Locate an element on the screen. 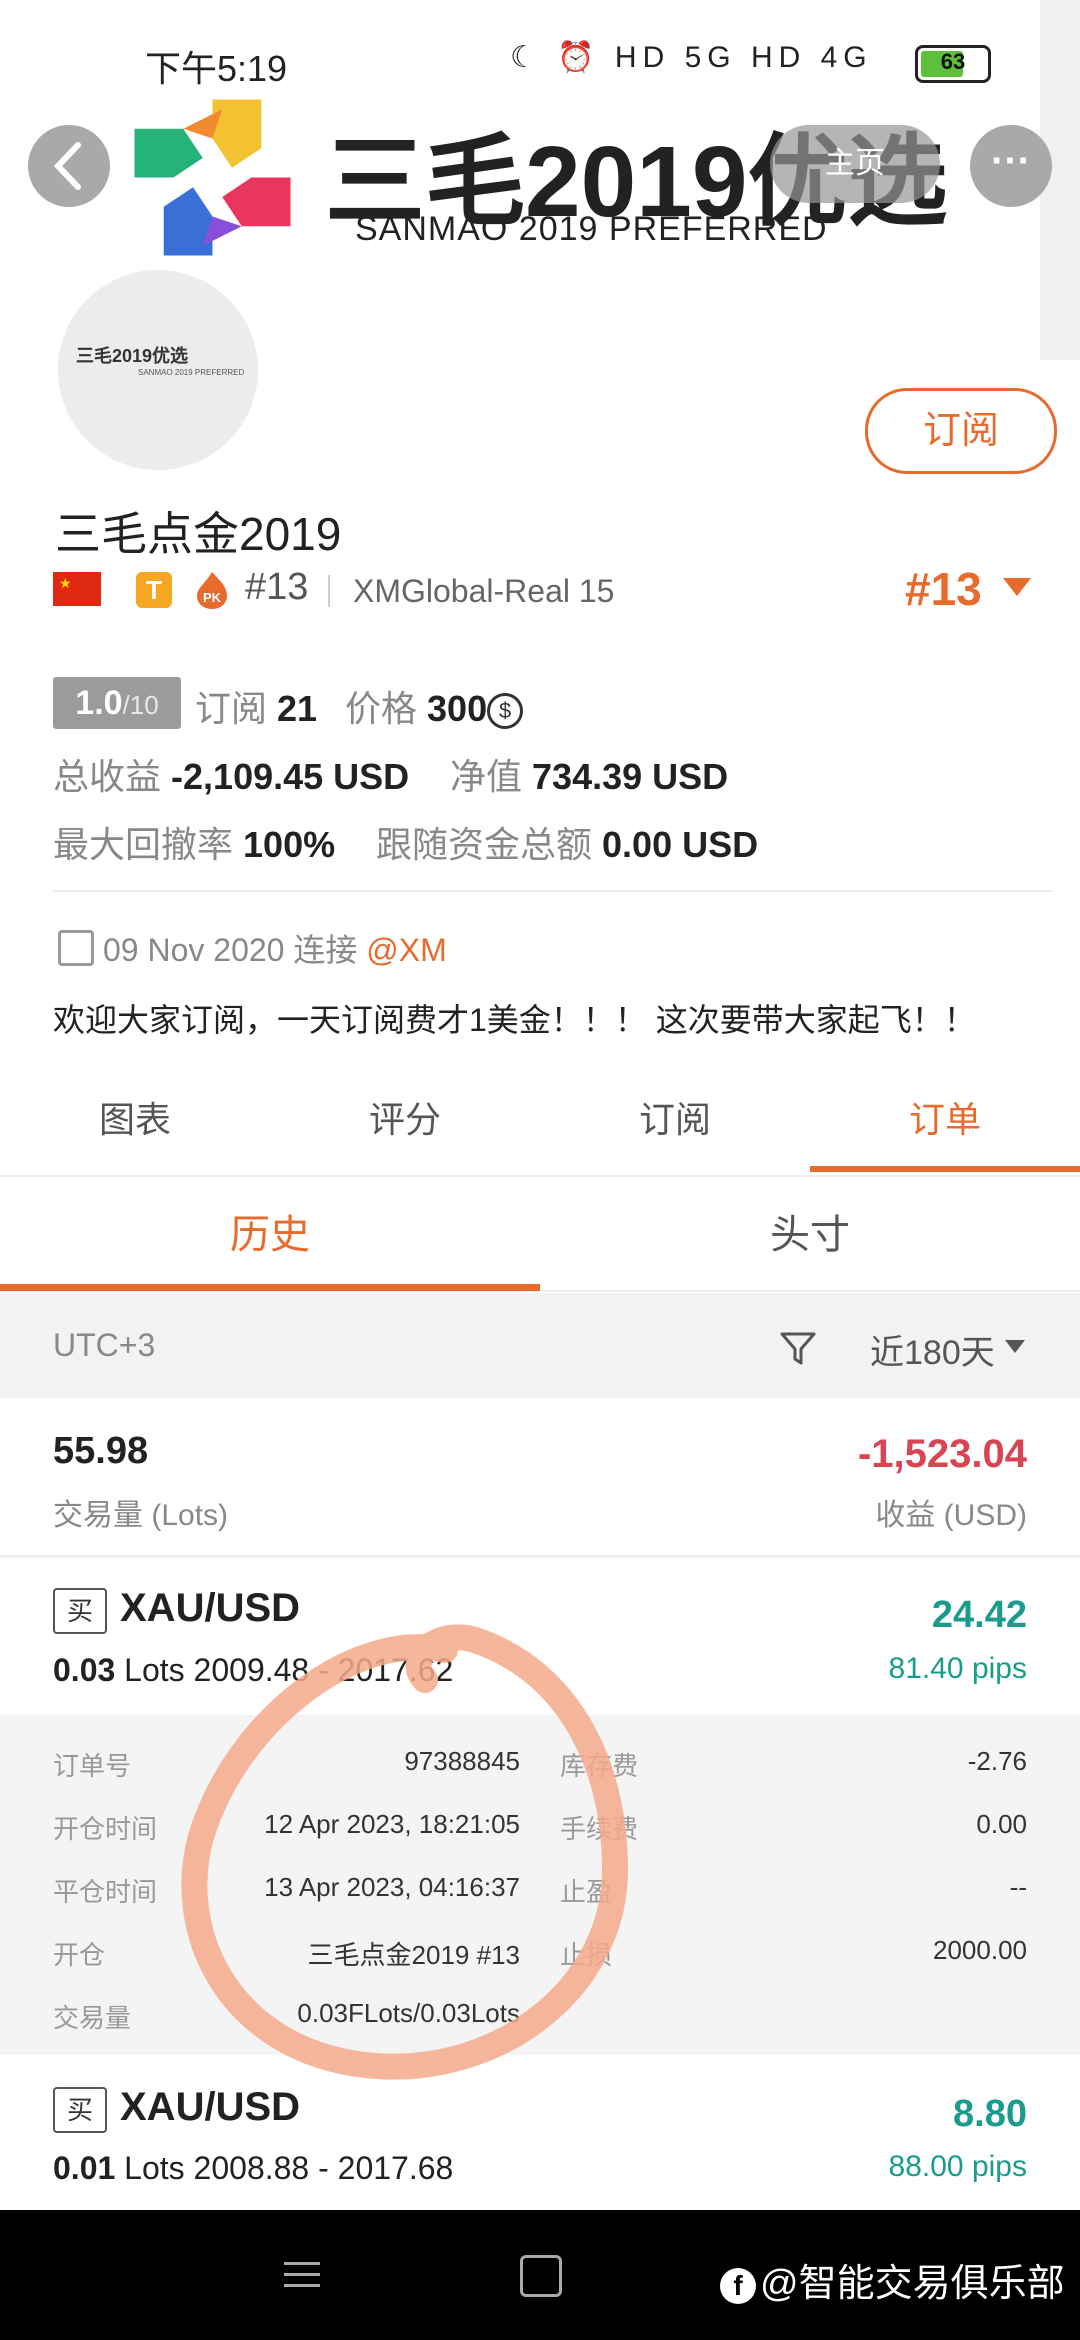 The image size is (1080, 2340). tier-badge: T is located at coordinates (154, 590).